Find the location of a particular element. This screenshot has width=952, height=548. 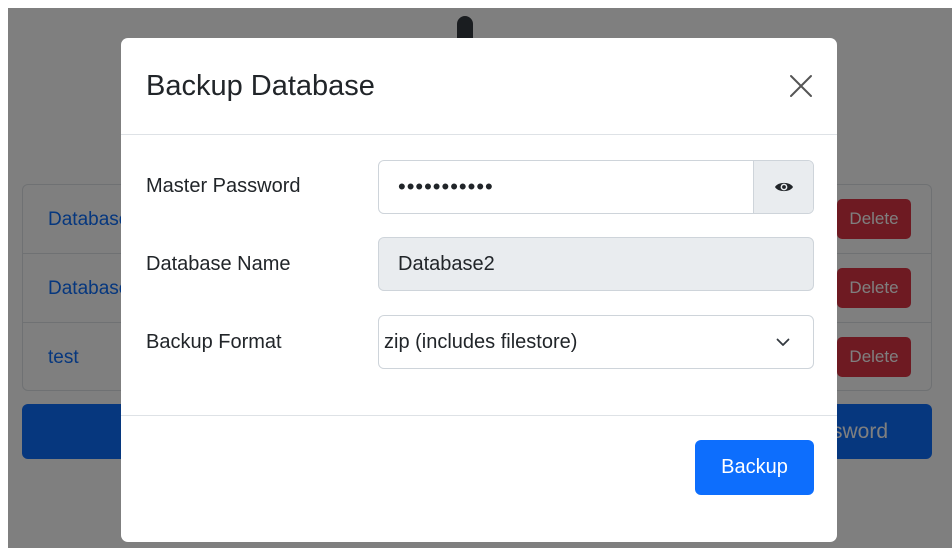

backup-format-label: Backup Format is located at coordinates (214, 342).